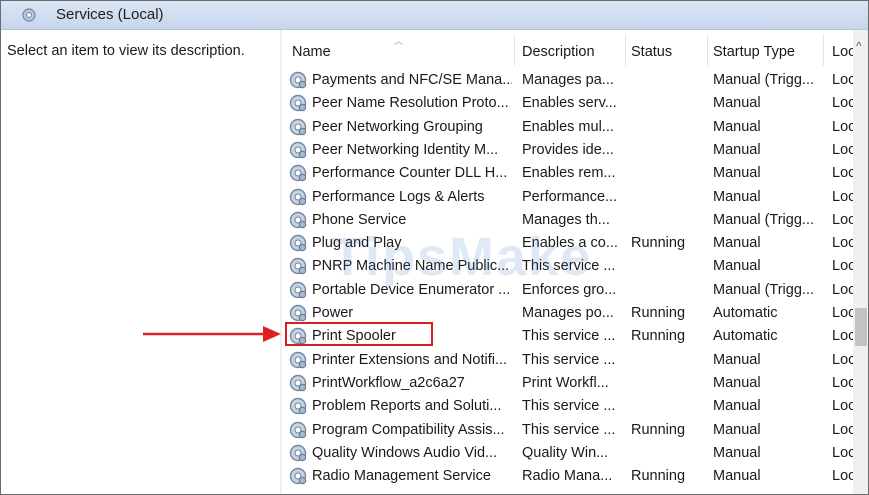 The image size is (869, 495). I want to click on sort-caret-icon: ︿, so click(399, 41).